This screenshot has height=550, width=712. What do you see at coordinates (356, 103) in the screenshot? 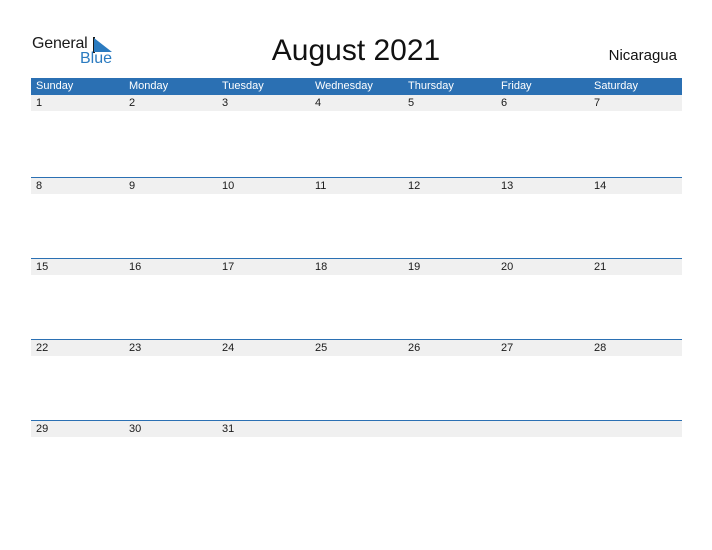
I see `day-number-strip: 1 2 3 4 5 6 7` at bounding box center [356, 103].